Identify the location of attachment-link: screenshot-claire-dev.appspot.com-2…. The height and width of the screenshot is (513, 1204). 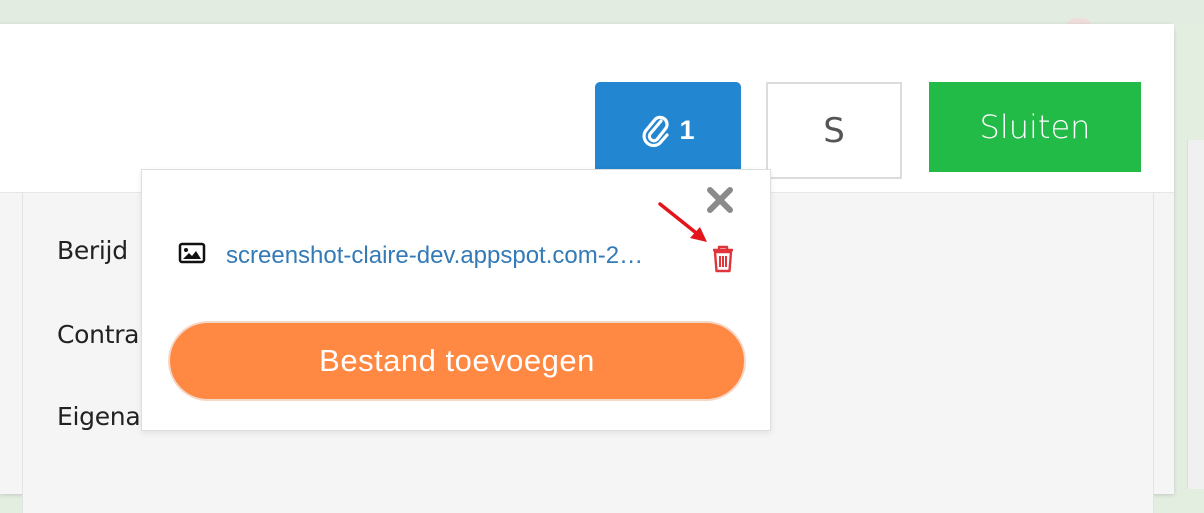
(461, 256).